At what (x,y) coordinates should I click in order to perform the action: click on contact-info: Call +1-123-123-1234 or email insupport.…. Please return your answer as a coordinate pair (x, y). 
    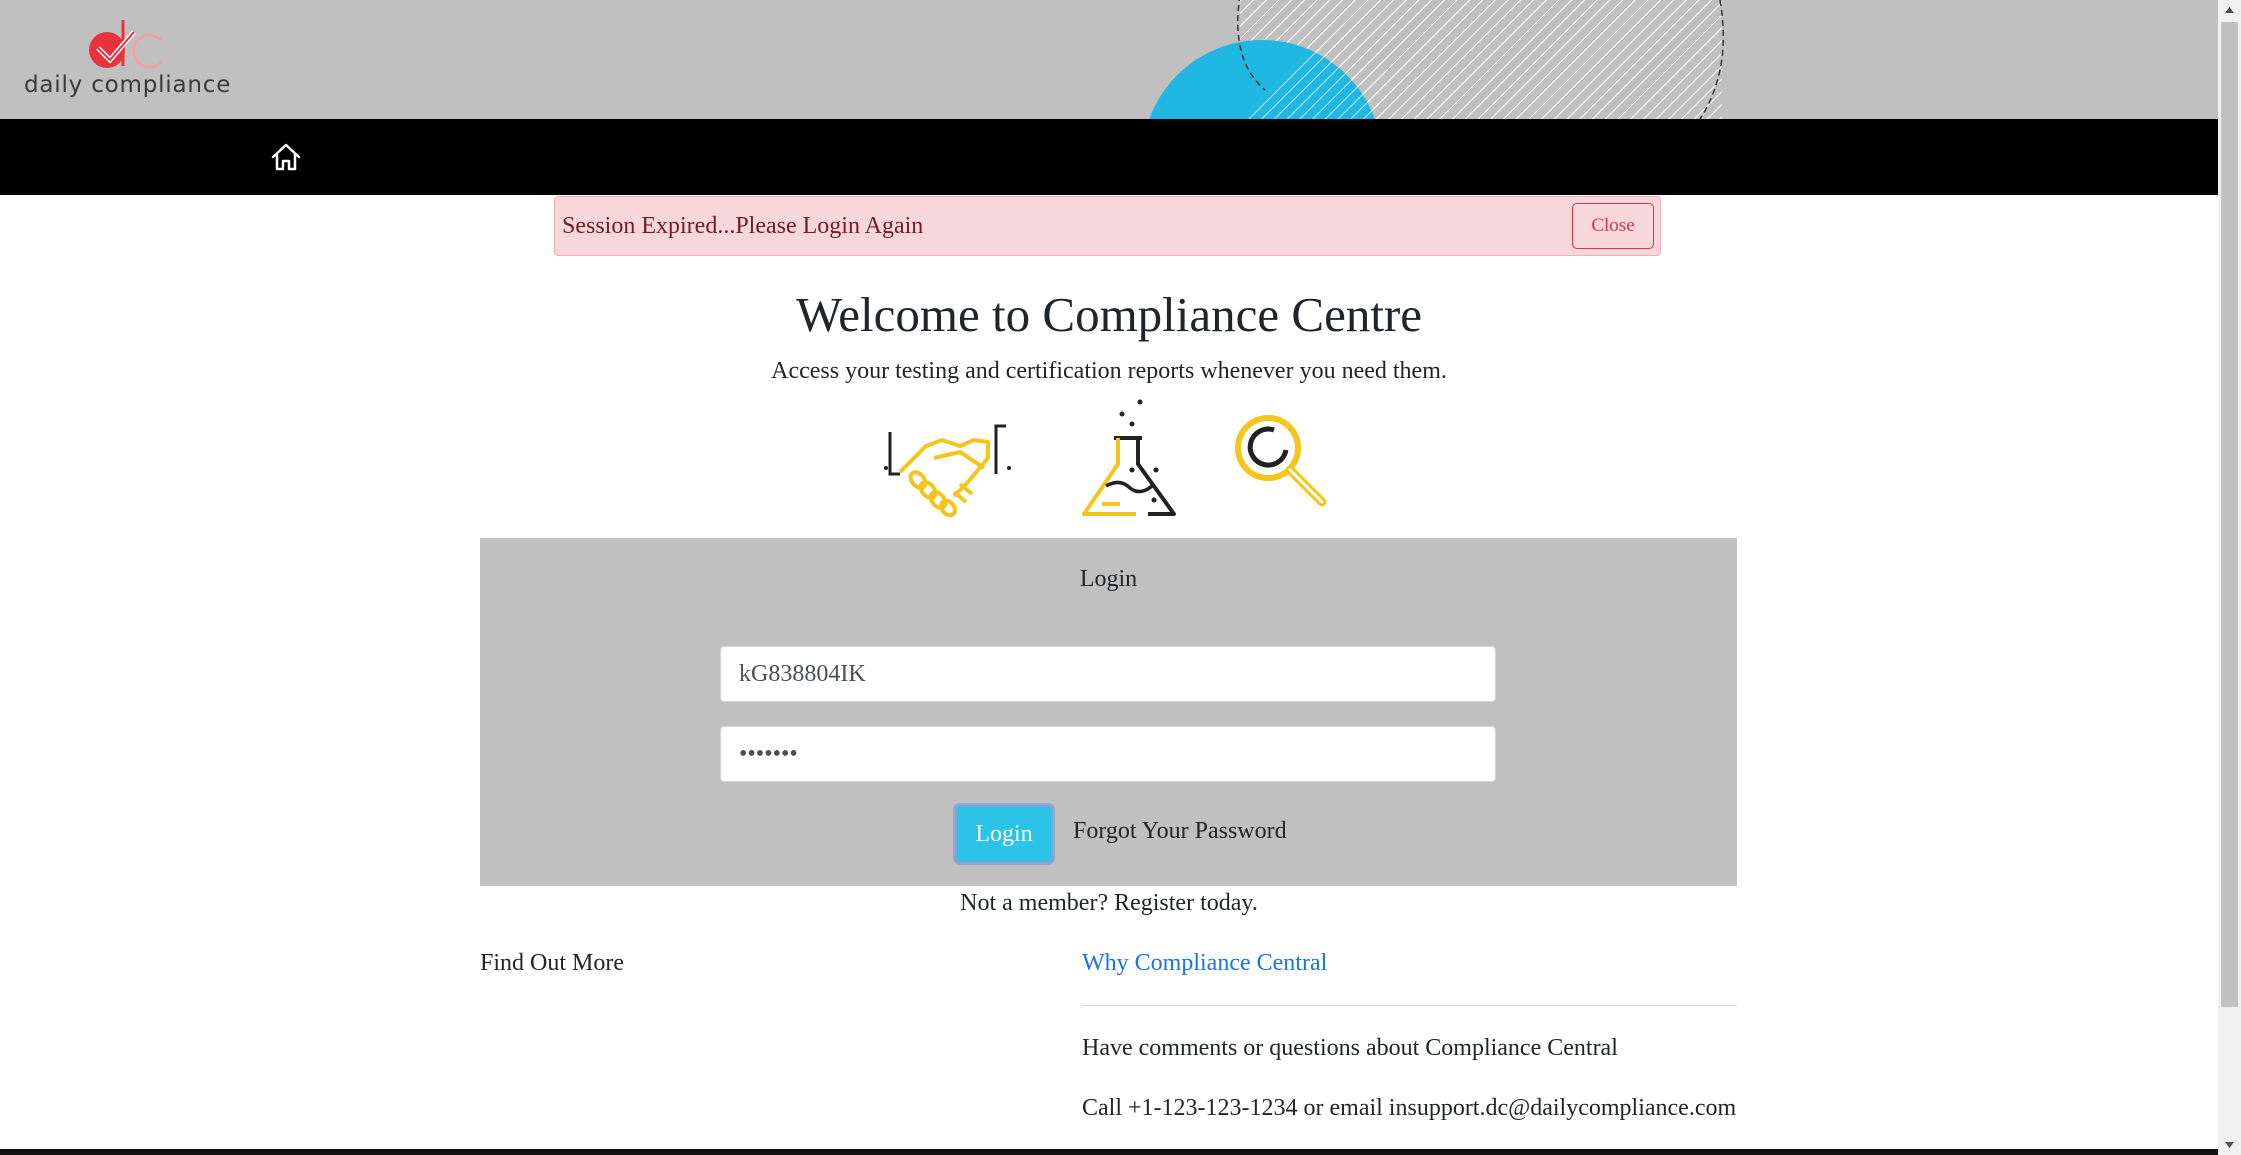
    Looking at the image, I should click on (1409, 1108).